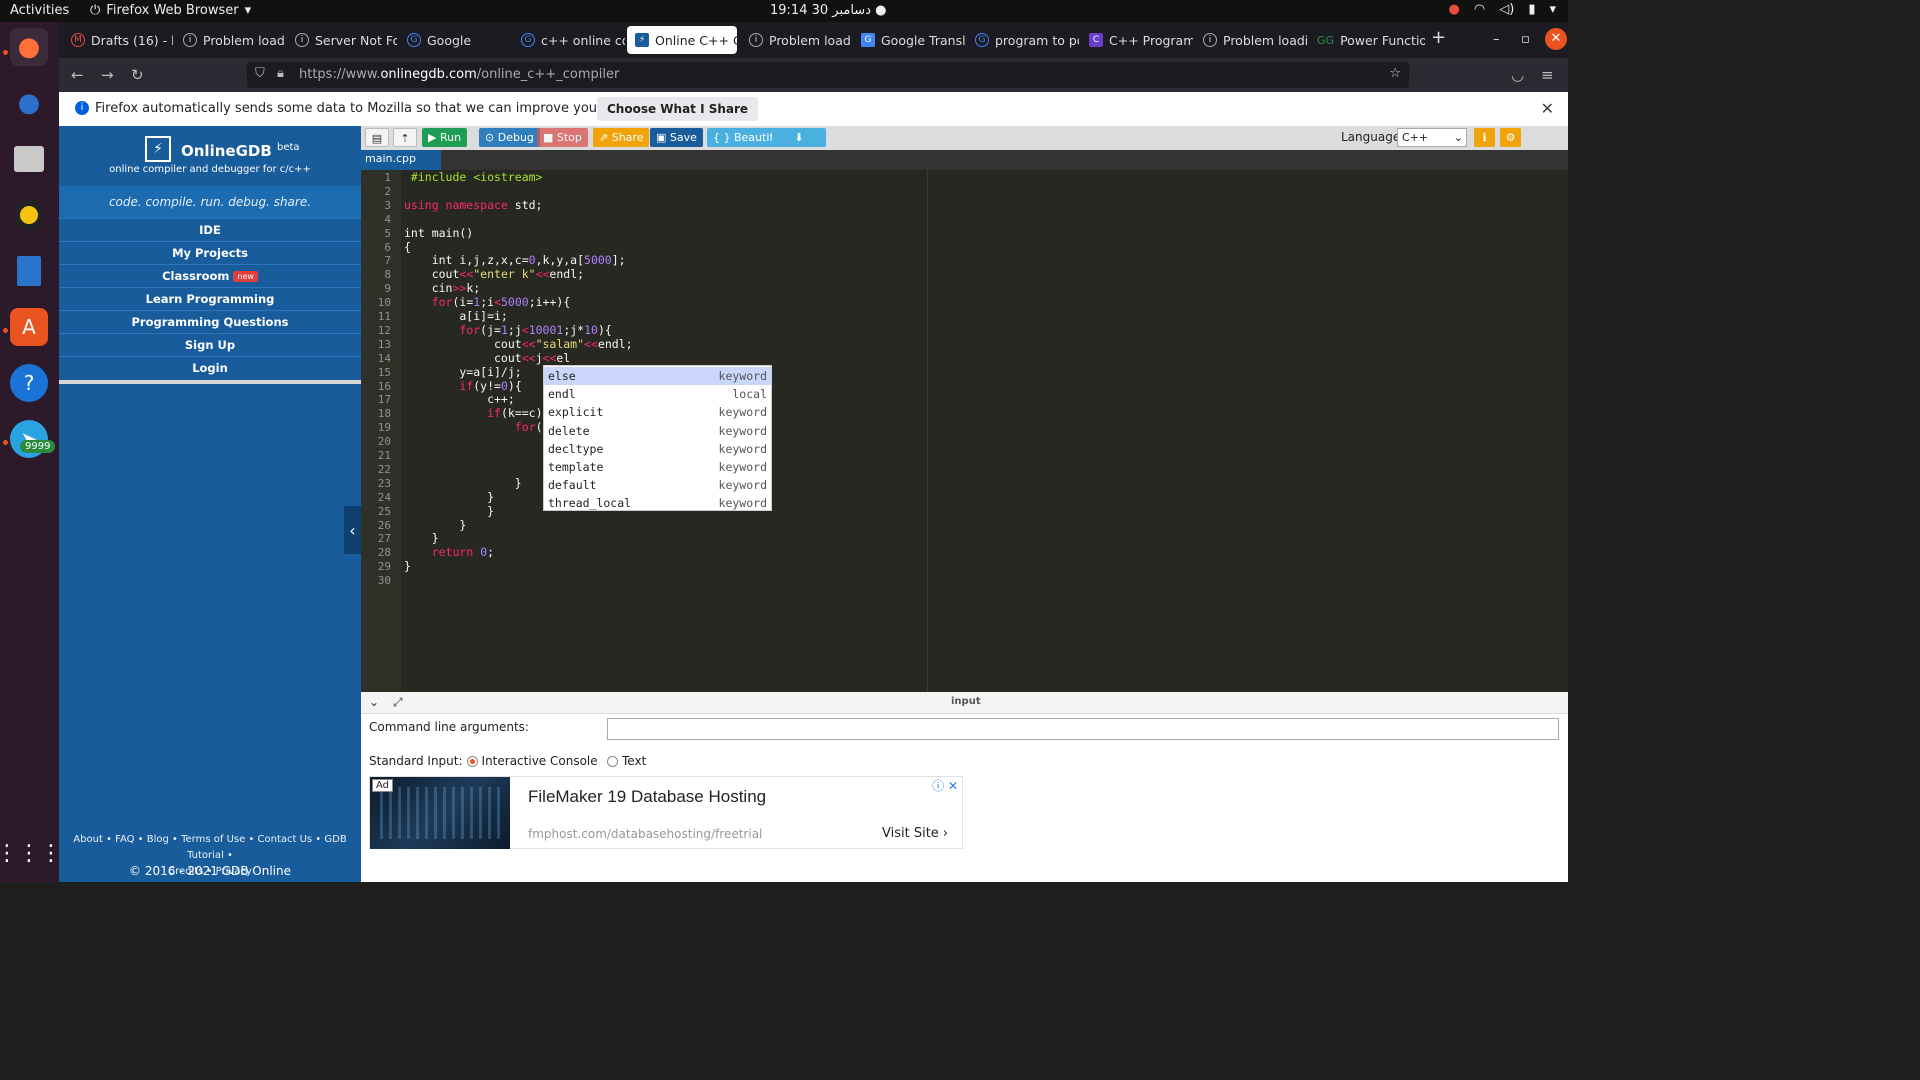  What do you see at coordinates (29, 103) in the screenshot?
I see `thunderbird-icon: ●` at bounding box center [29, 103].